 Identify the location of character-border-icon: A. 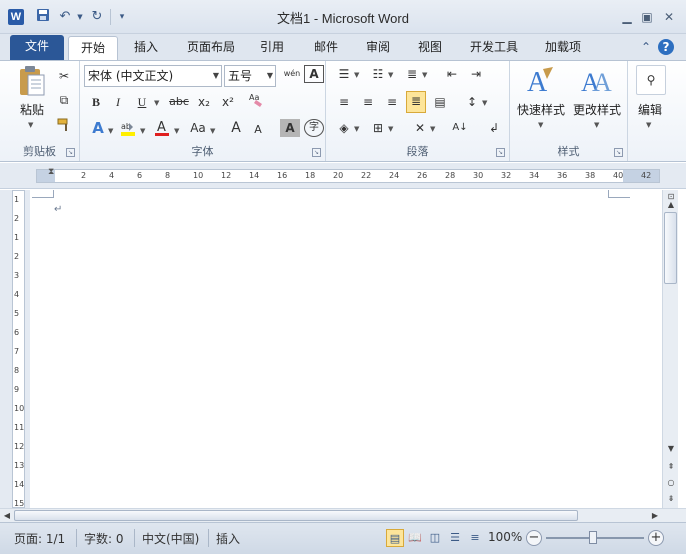
(314, 74).